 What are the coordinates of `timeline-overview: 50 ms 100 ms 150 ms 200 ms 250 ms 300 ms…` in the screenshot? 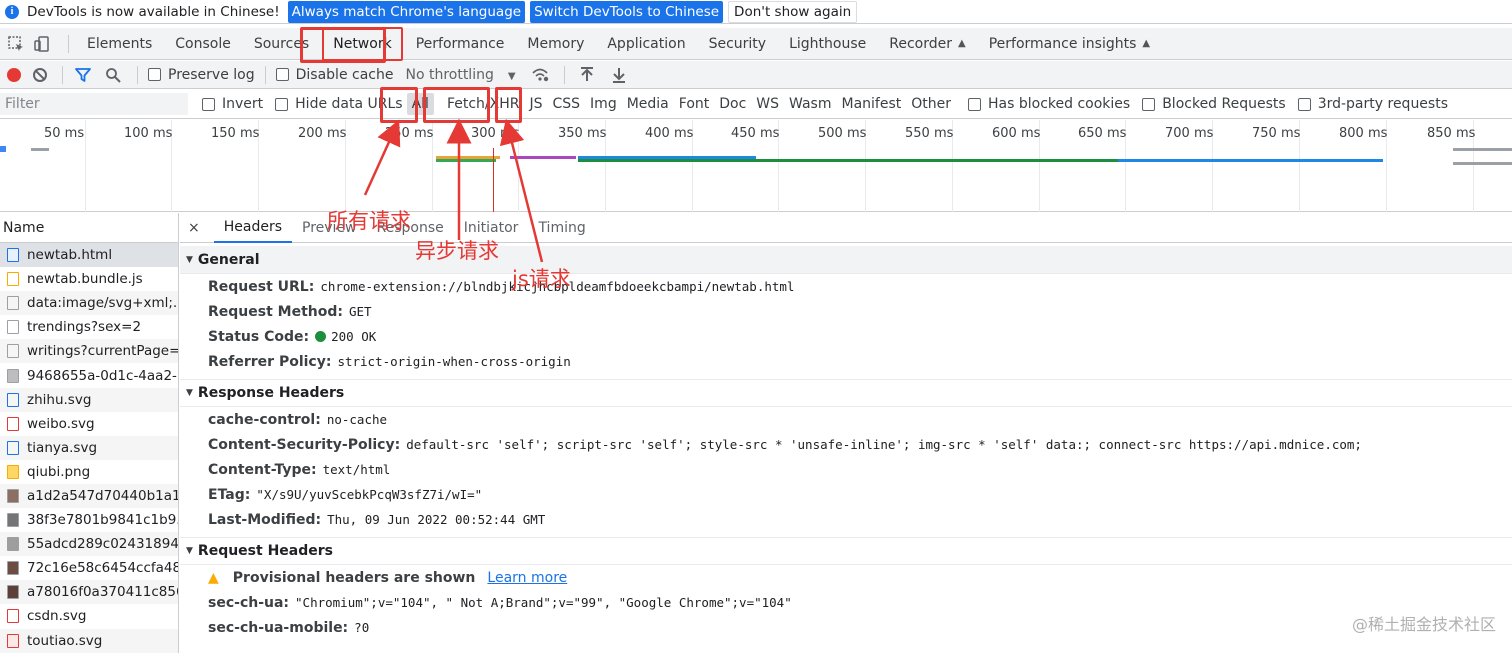 It's located at (756, 166).